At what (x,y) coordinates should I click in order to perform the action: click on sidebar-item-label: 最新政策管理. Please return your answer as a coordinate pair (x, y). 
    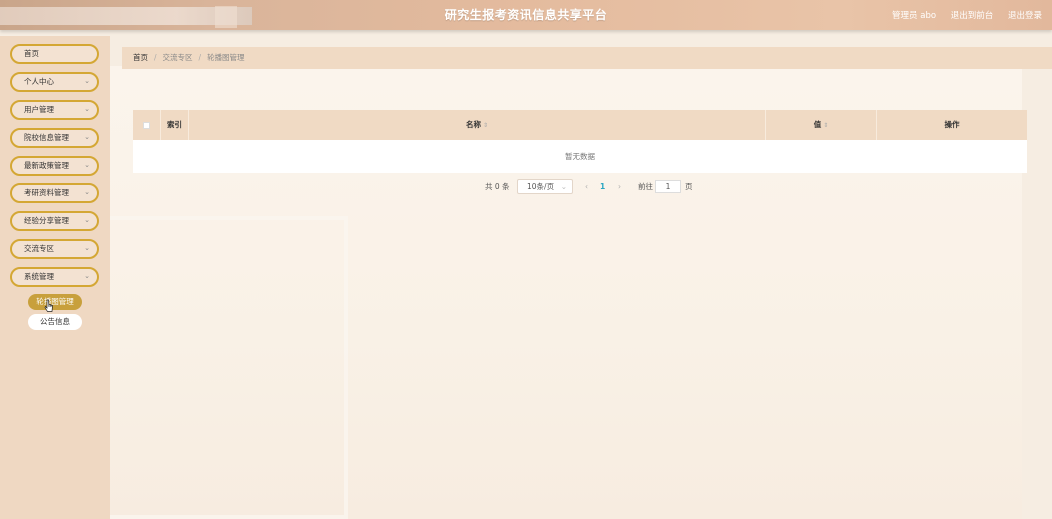
    Looking at the image, I should click on (46, 165).